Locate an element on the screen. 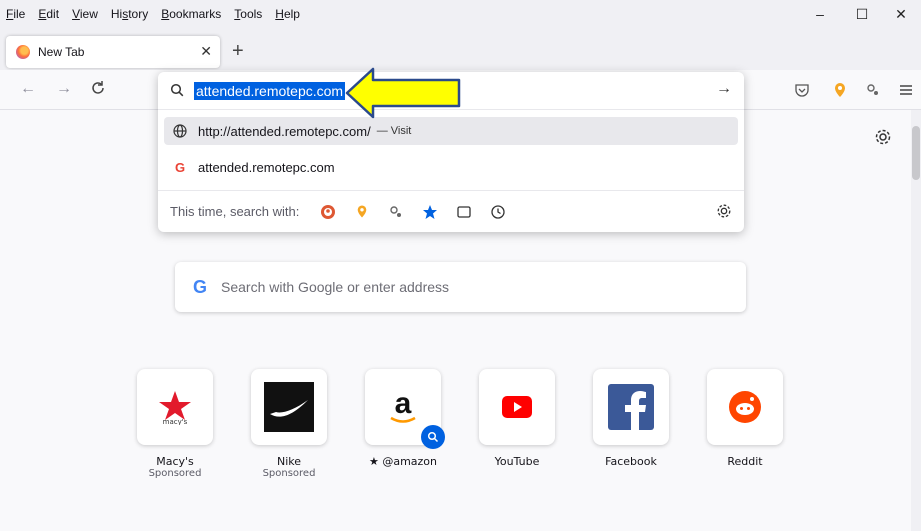 This screenshot has width=921, height=531. top-site-facebook: Facebook is located at coordinates (631, 418).